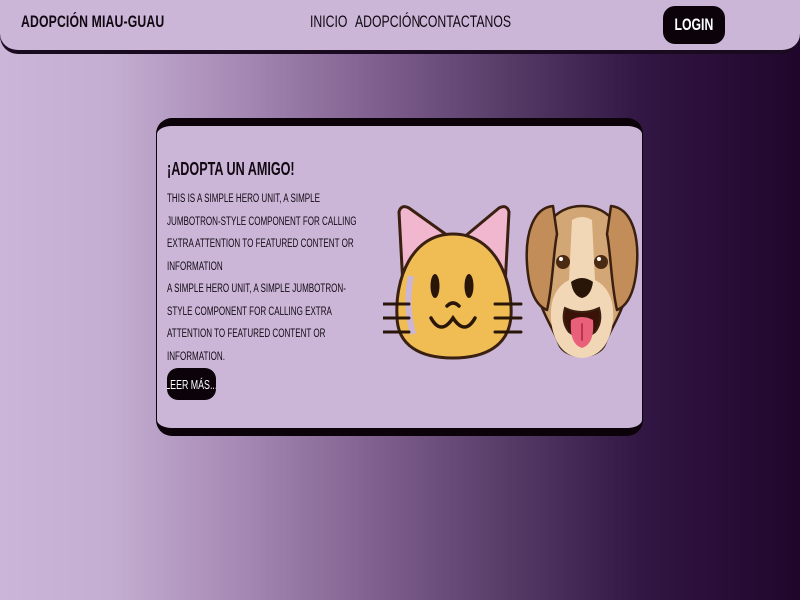 The image size is (800, 600). I want to click on login-button-label: LOGIN, so click(694, 24).